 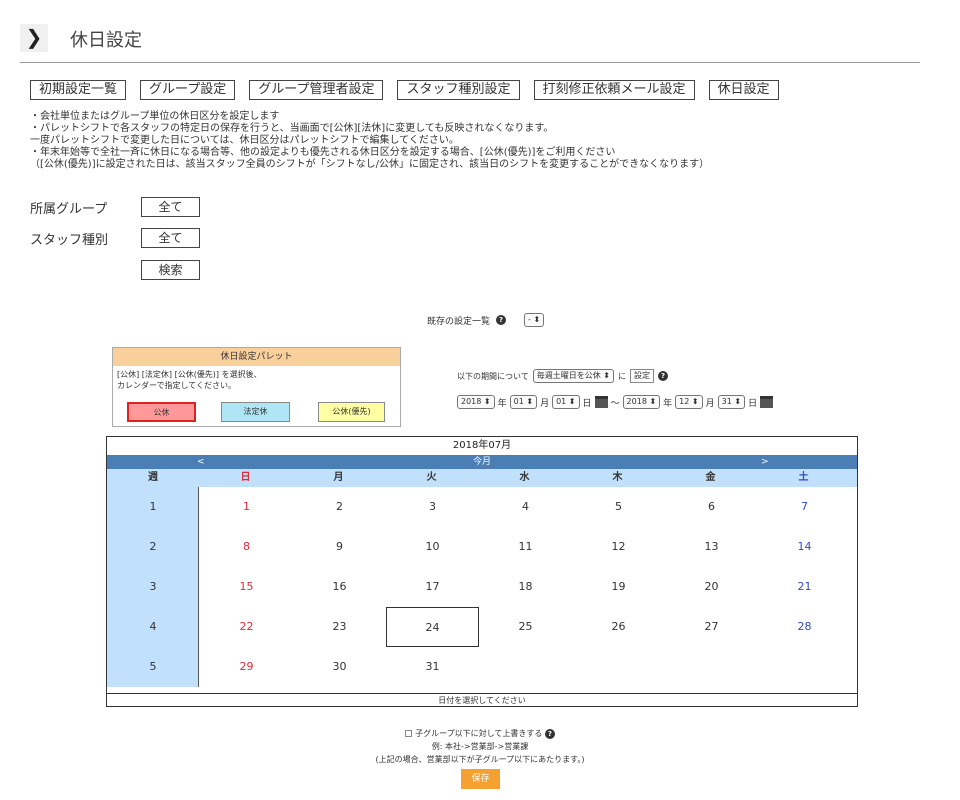 I want to click on calendar-day: 7, so click(x=804, y=507).